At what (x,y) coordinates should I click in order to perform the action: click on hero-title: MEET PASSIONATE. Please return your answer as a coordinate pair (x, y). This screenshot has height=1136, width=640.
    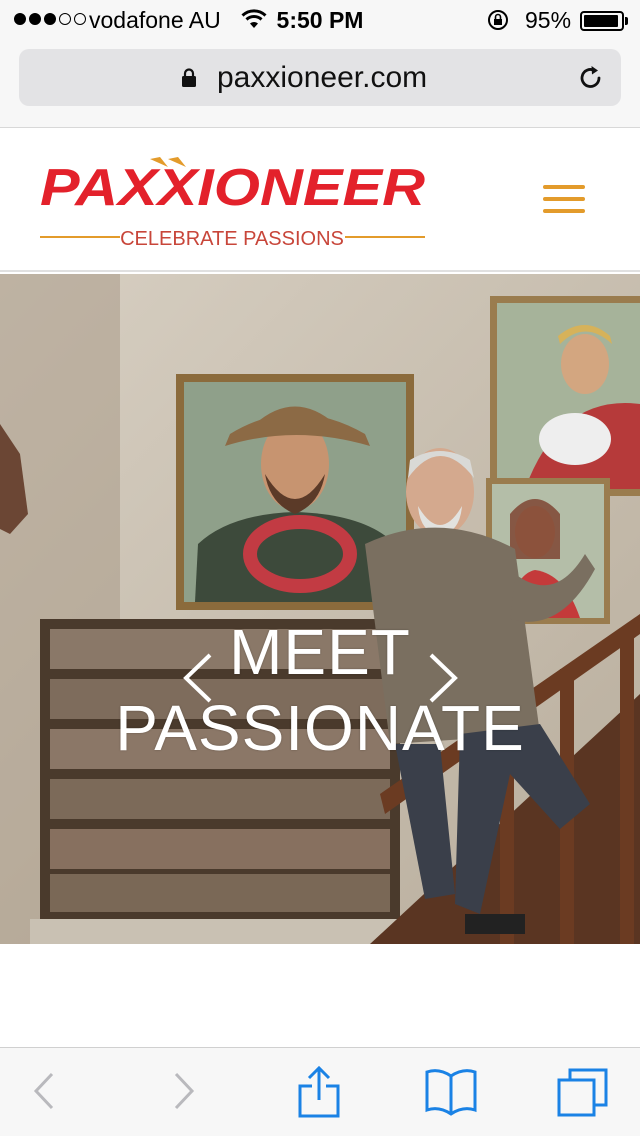
    Looking at the image, I should click on (320, 690).